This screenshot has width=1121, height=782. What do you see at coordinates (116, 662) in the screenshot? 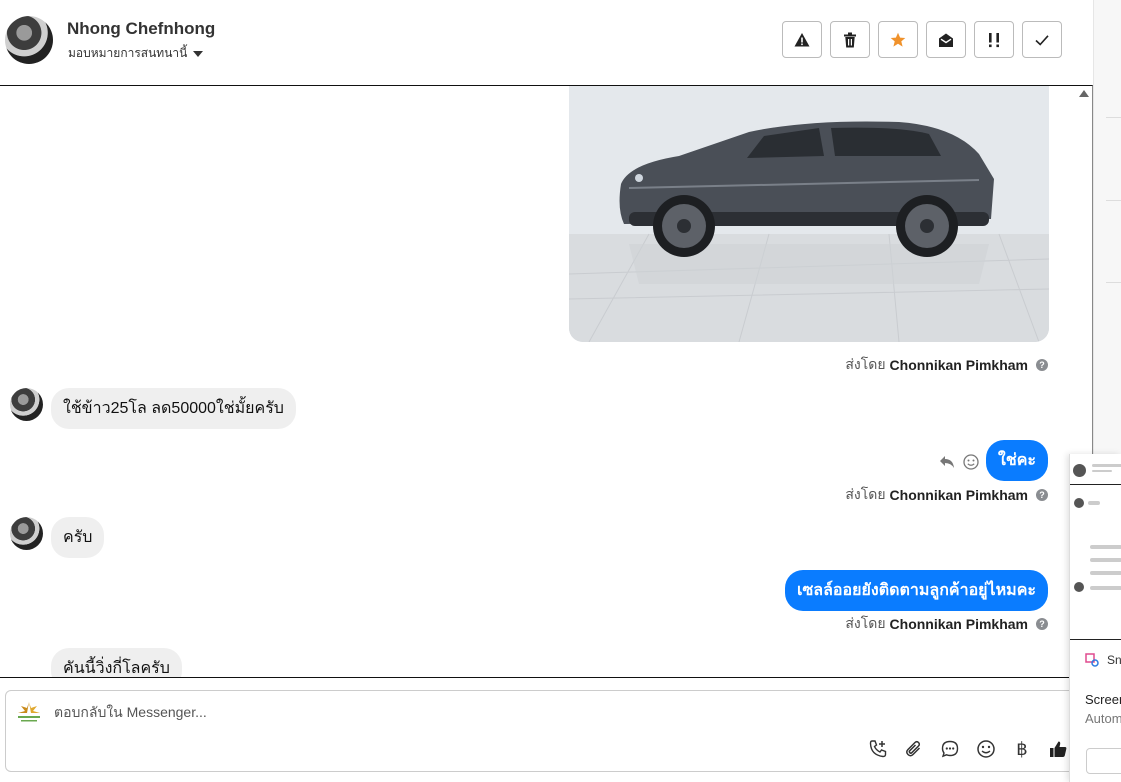
I see `incoming-message: คันนี้วิ่งกี่โลครับ` at bounding box center [116, 662].